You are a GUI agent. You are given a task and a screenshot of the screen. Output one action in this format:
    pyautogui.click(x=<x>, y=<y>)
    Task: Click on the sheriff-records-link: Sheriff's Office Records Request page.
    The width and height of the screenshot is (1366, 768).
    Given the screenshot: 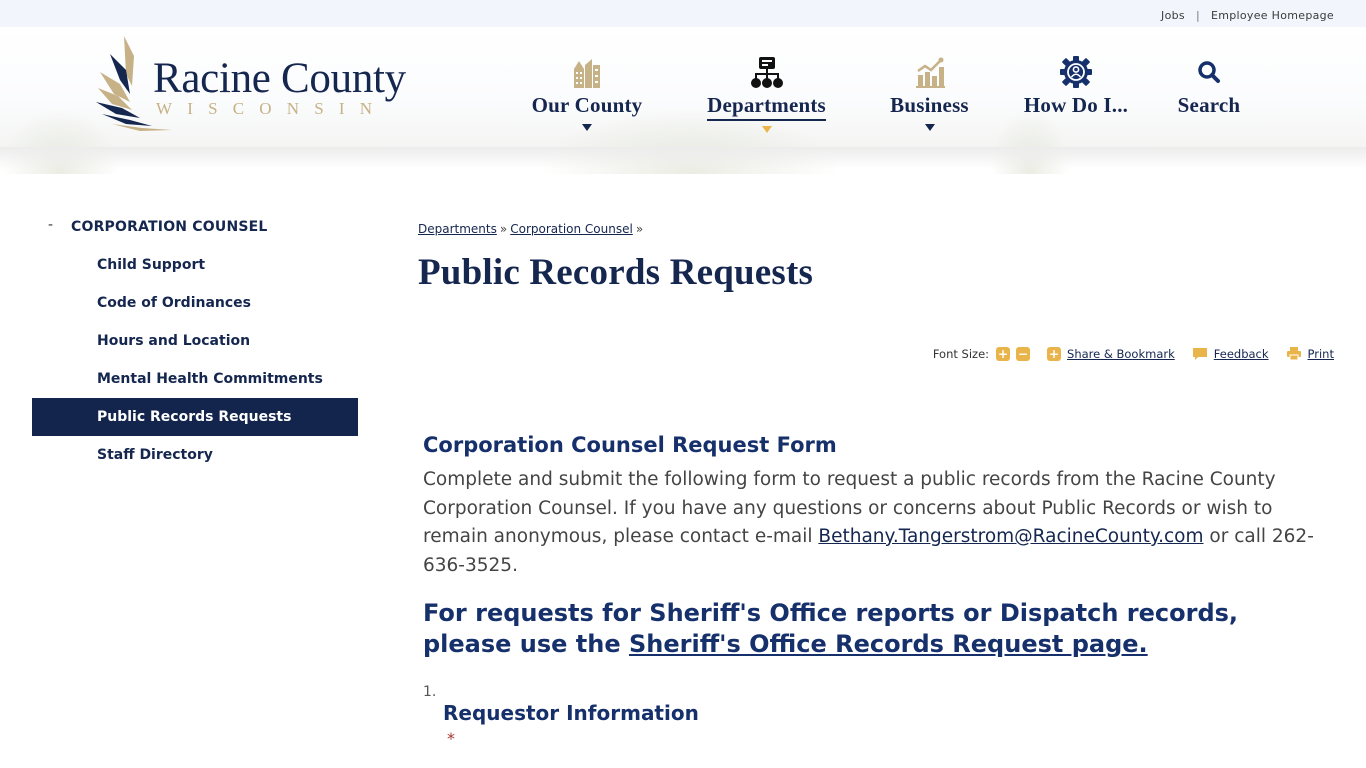 What is the action you would take?
    pyautogui.click(x=888, y=644)
    